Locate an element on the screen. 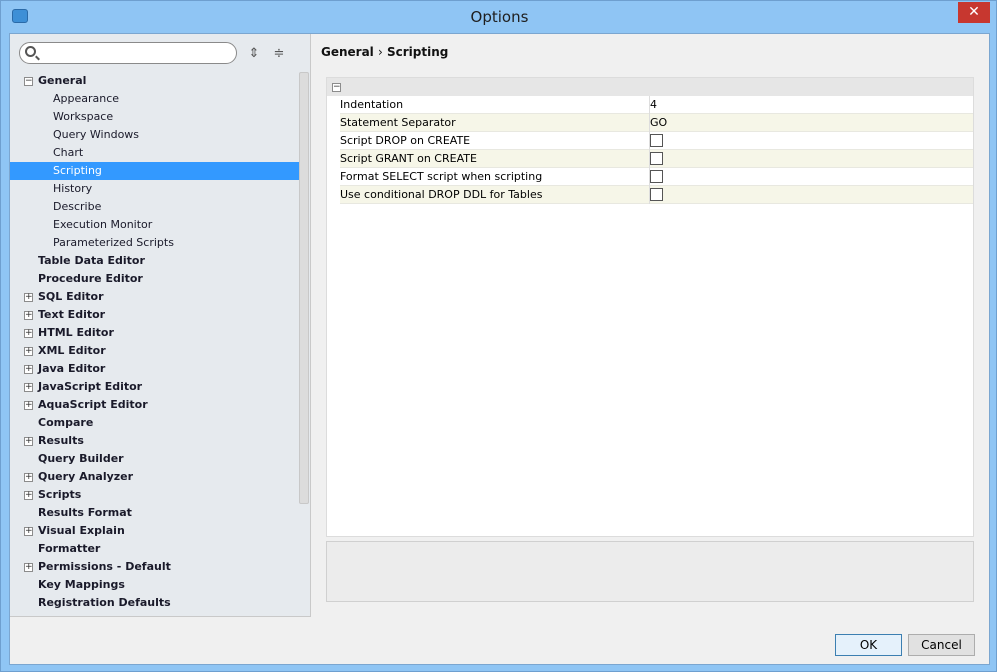 The width and height of the screenshot is (997, 672). tree-item: History is located at coordinates (154, 189).